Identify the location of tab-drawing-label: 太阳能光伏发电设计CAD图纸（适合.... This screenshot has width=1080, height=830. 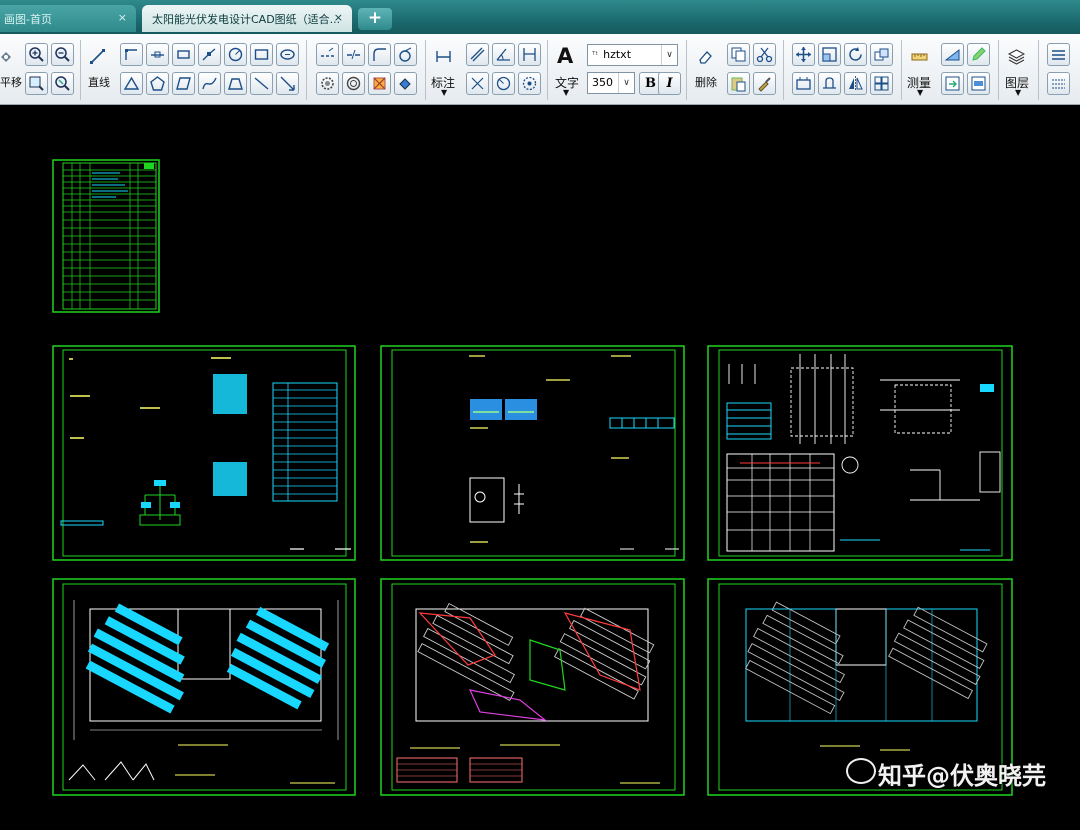
(246, 19).